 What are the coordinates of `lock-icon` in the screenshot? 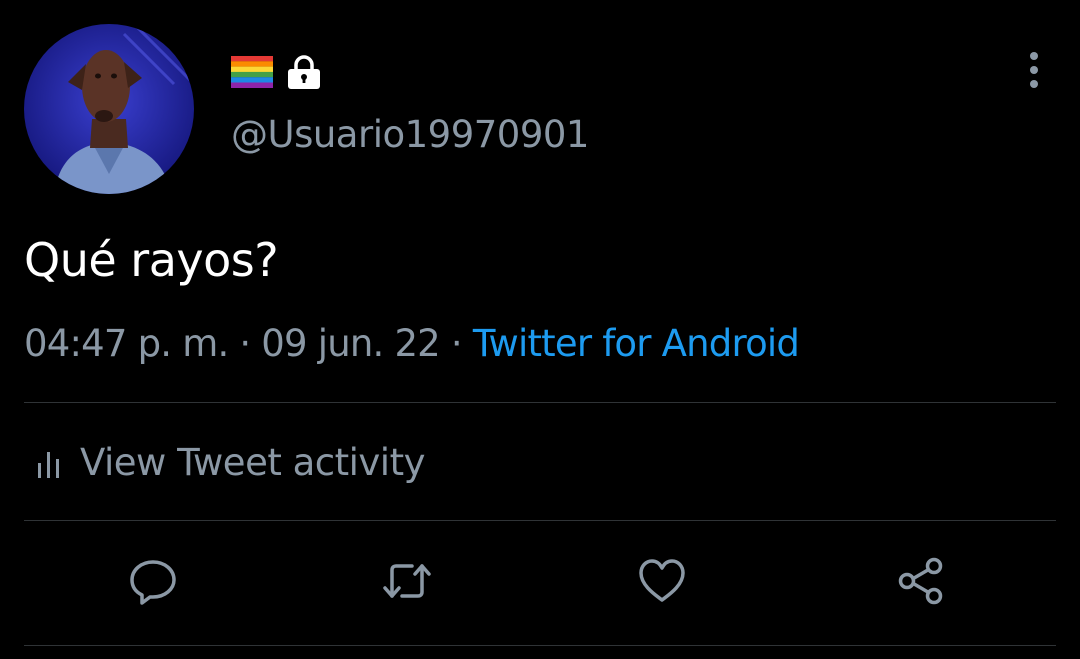 It's located at (304, 72).